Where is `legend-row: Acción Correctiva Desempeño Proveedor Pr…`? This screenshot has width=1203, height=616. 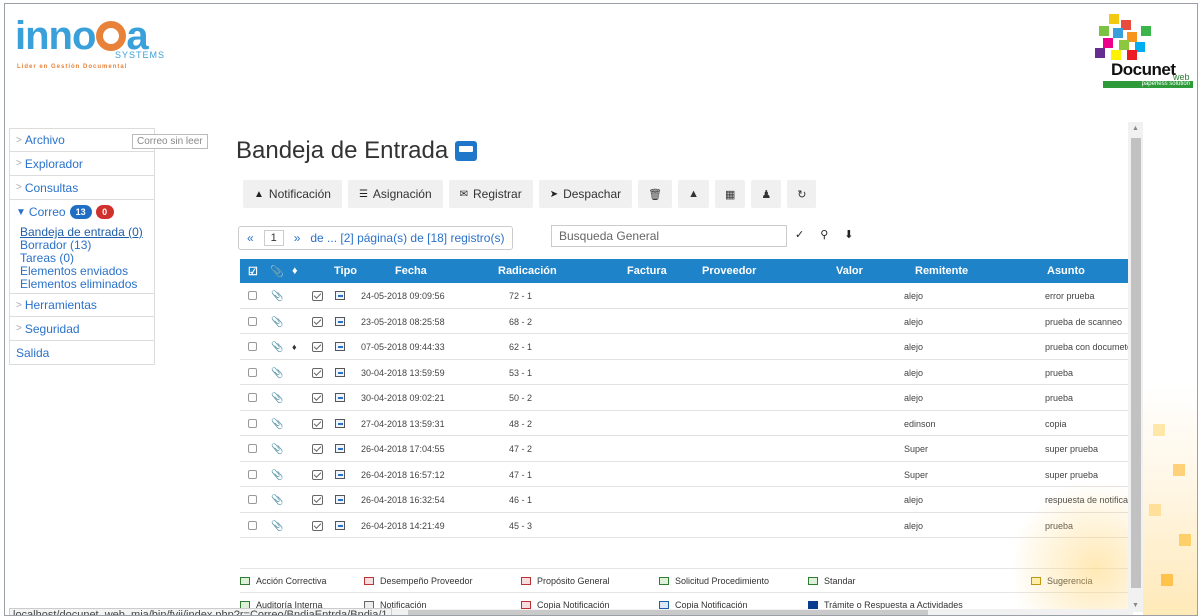
legend-row: Acción Correctiva Desempeño Proveedor Pr… is located at coordinates (686, 580).